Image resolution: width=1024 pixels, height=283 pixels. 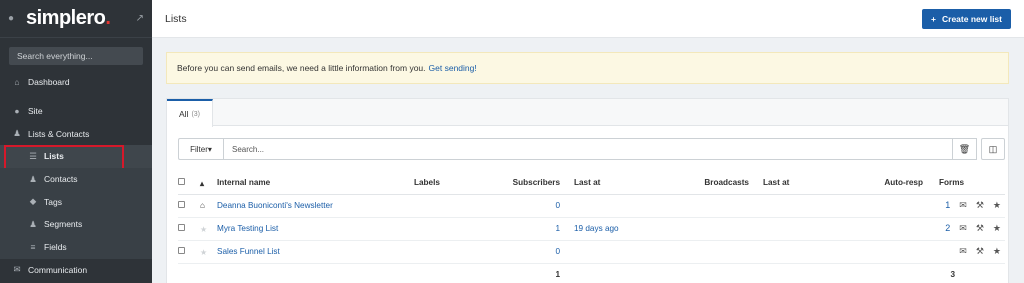 I want to click on forms-total: 3, so click(x=952, y=275).